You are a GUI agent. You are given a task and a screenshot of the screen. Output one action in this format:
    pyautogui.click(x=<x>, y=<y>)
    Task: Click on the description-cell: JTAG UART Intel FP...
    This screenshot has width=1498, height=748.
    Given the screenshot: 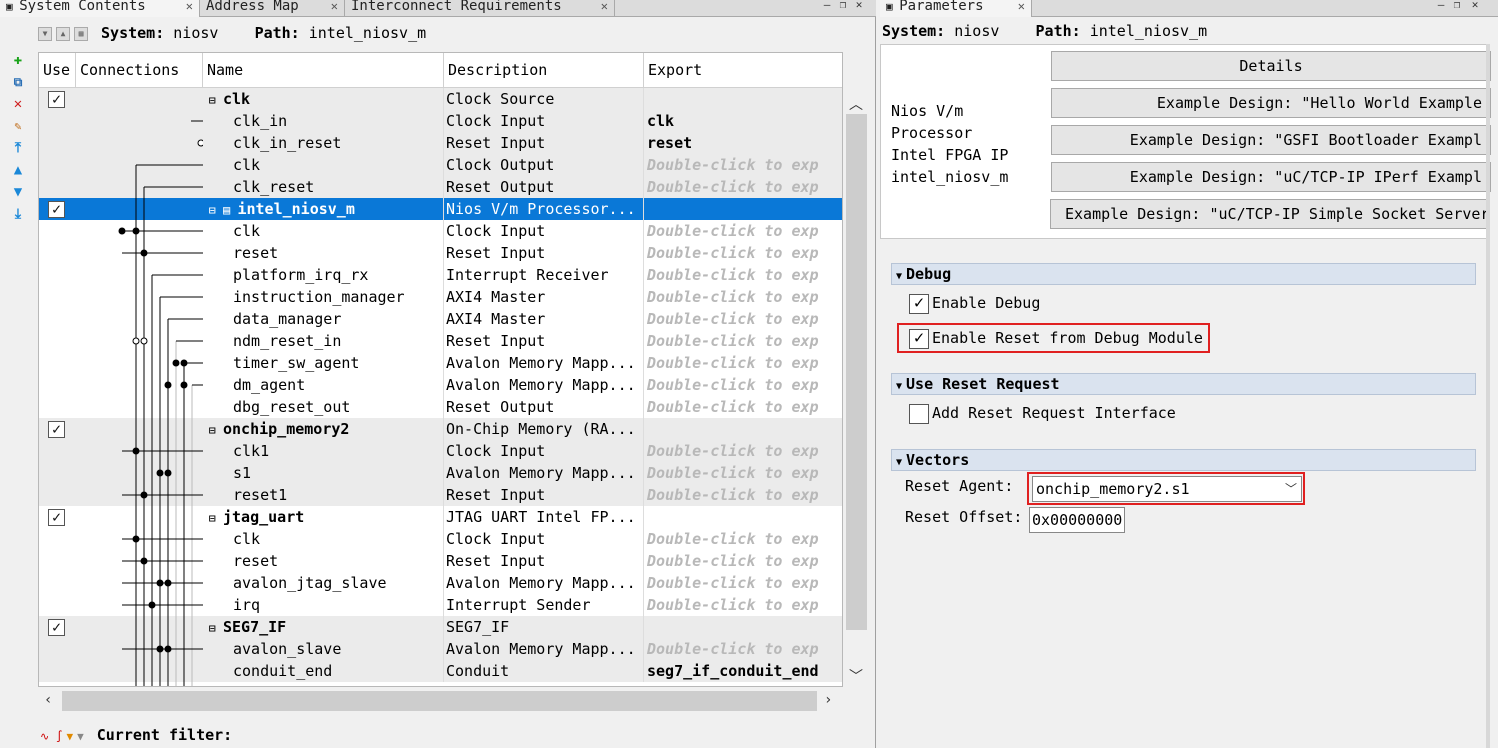 What is the action you would take?
    pyautogui.click(x=544, y=517)
    